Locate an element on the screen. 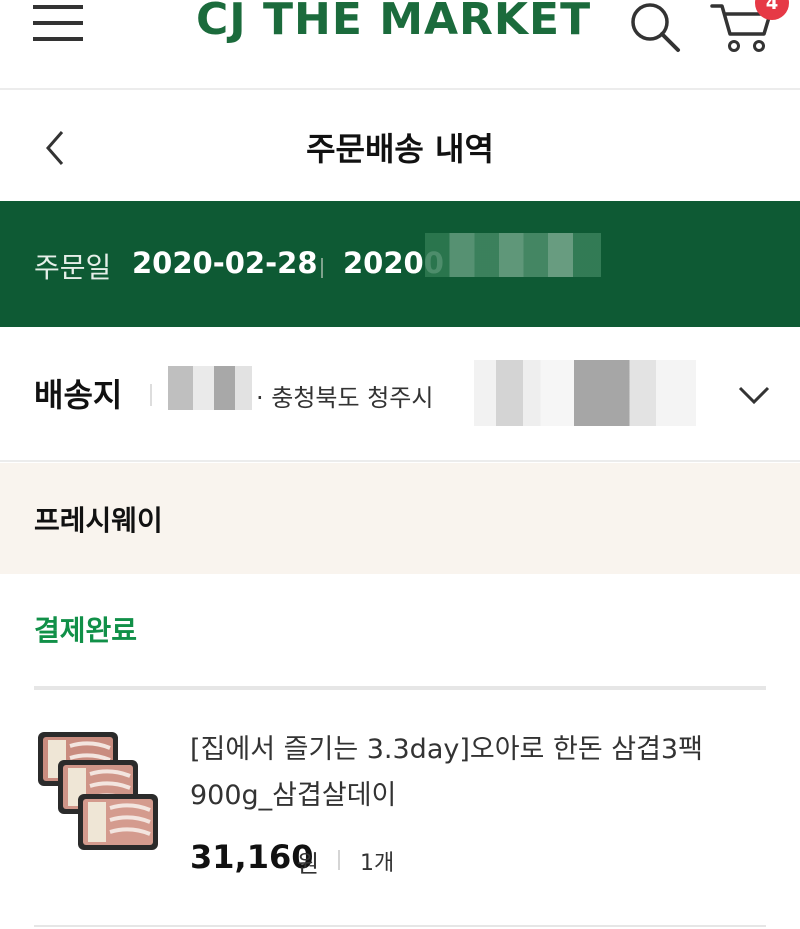 The height and width of the screenshot is (929, 800). hamburger-icon is located at coordinates (58, 24).